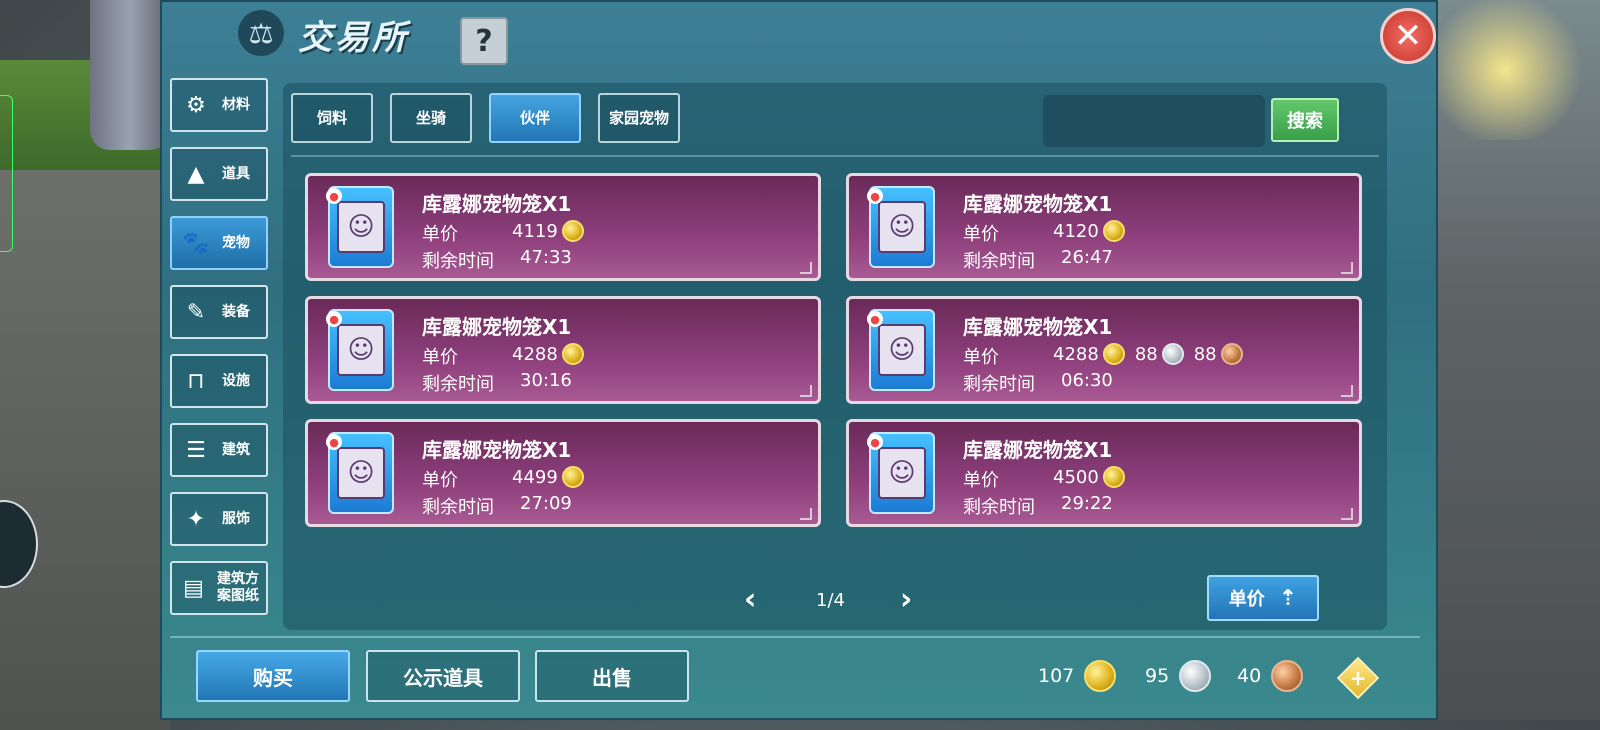 The width and height of the screenshot is (1600, 730). What do you see at coordinates (219, 174) in the screenshot?
I see `sidebar-item-props: ▲ 道具` at bounding box center [219, 174].